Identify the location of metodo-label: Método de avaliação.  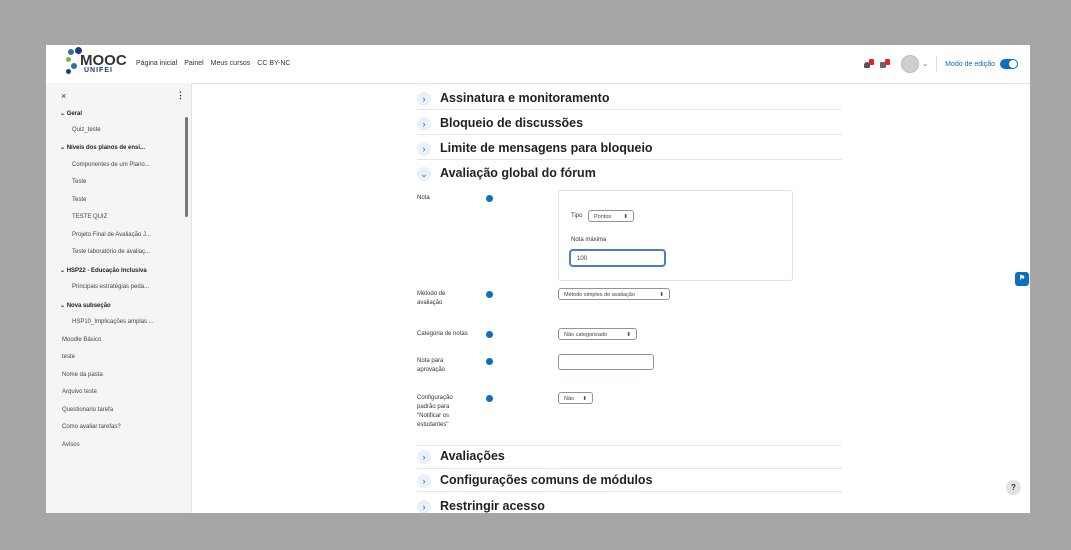
(431, 298).